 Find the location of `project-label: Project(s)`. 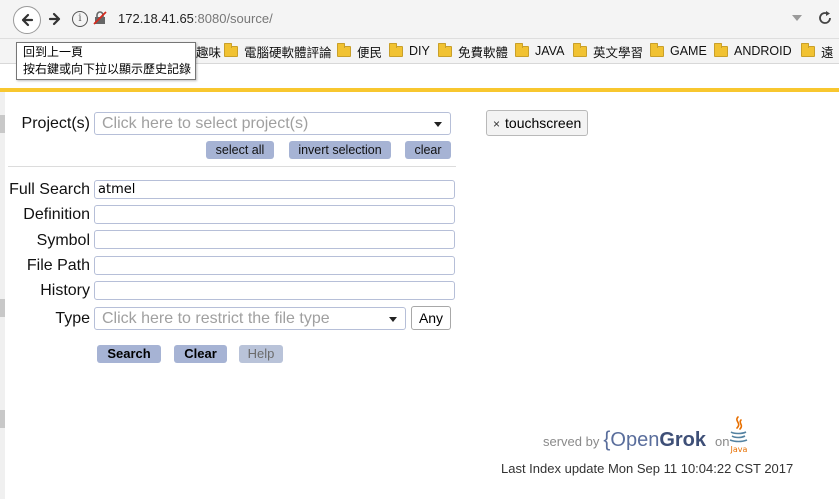

project-label: Project(s) is located at coordinates (55, 123).